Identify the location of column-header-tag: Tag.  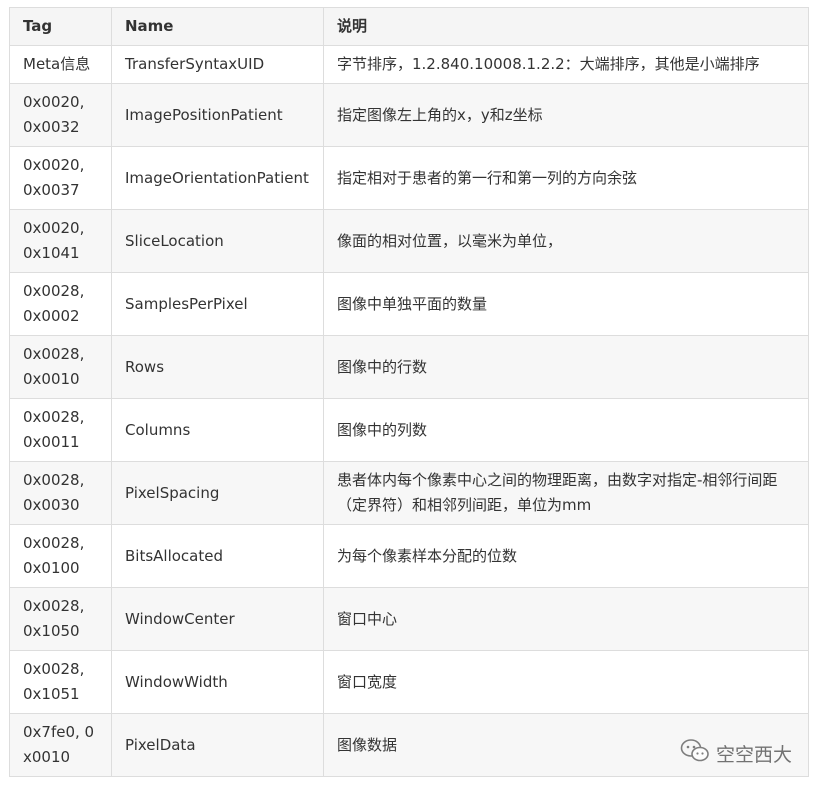
(60, 26).